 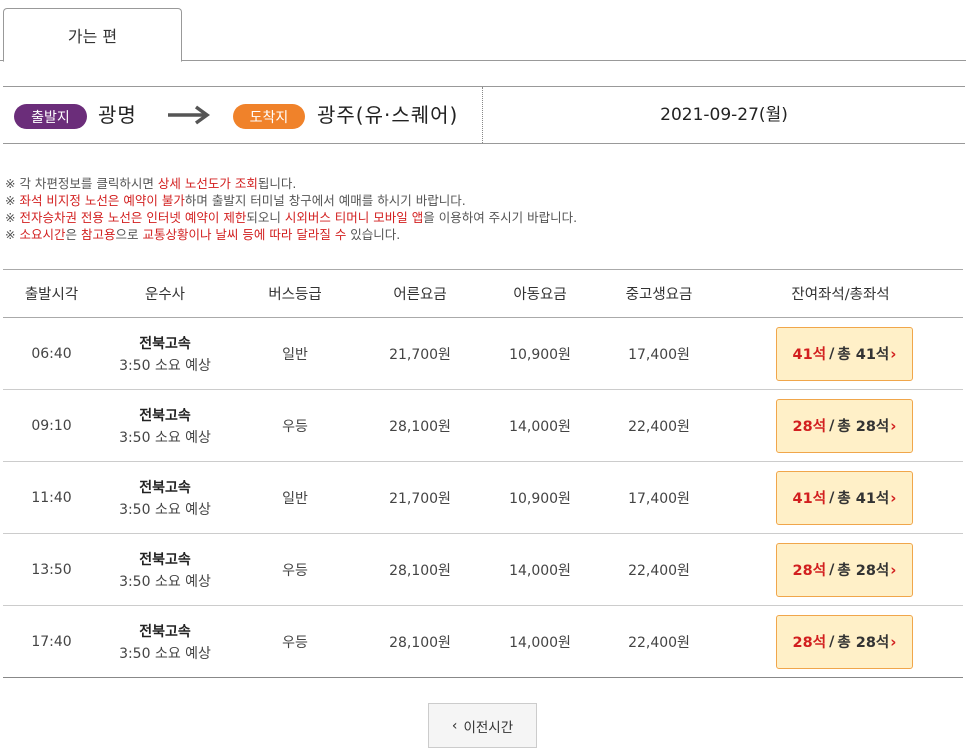 I want to click on previous-time-button: ‹ 이전시간, so click(x=482, y=725).